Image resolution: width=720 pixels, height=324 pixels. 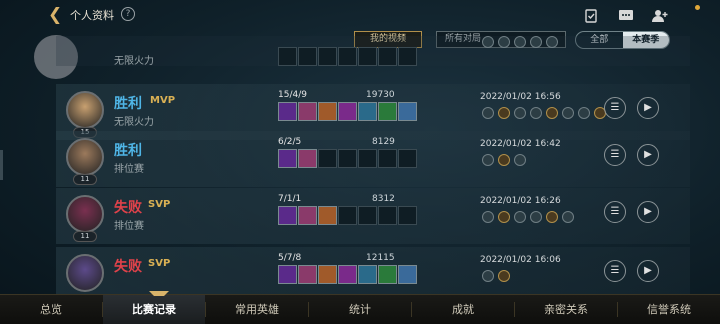 What do you see at coordinates (163, 100) in the screenshot?
I see `performance-tag: MVP` at bounding box center [163, 100].